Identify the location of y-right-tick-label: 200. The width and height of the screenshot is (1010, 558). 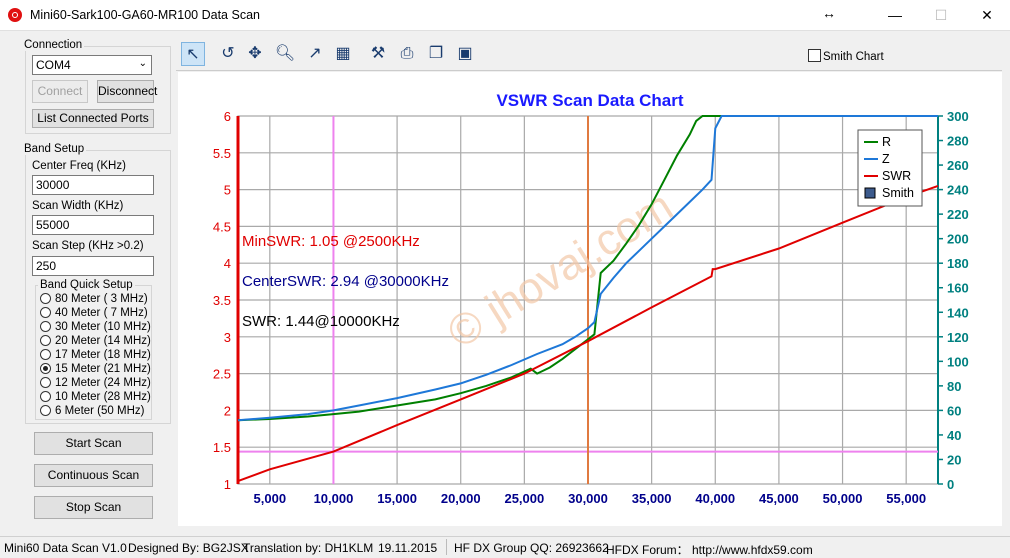
(958, 239).